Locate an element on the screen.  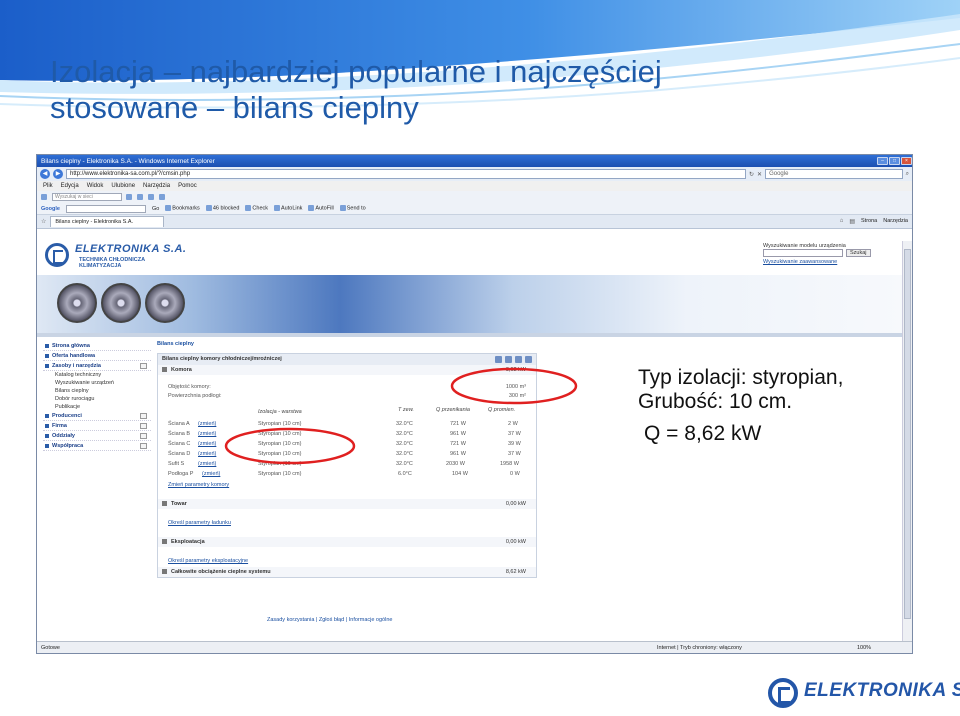
section-eksploatacja: Eksploatacja 0,00 kW is located at coordinates (347, 542).